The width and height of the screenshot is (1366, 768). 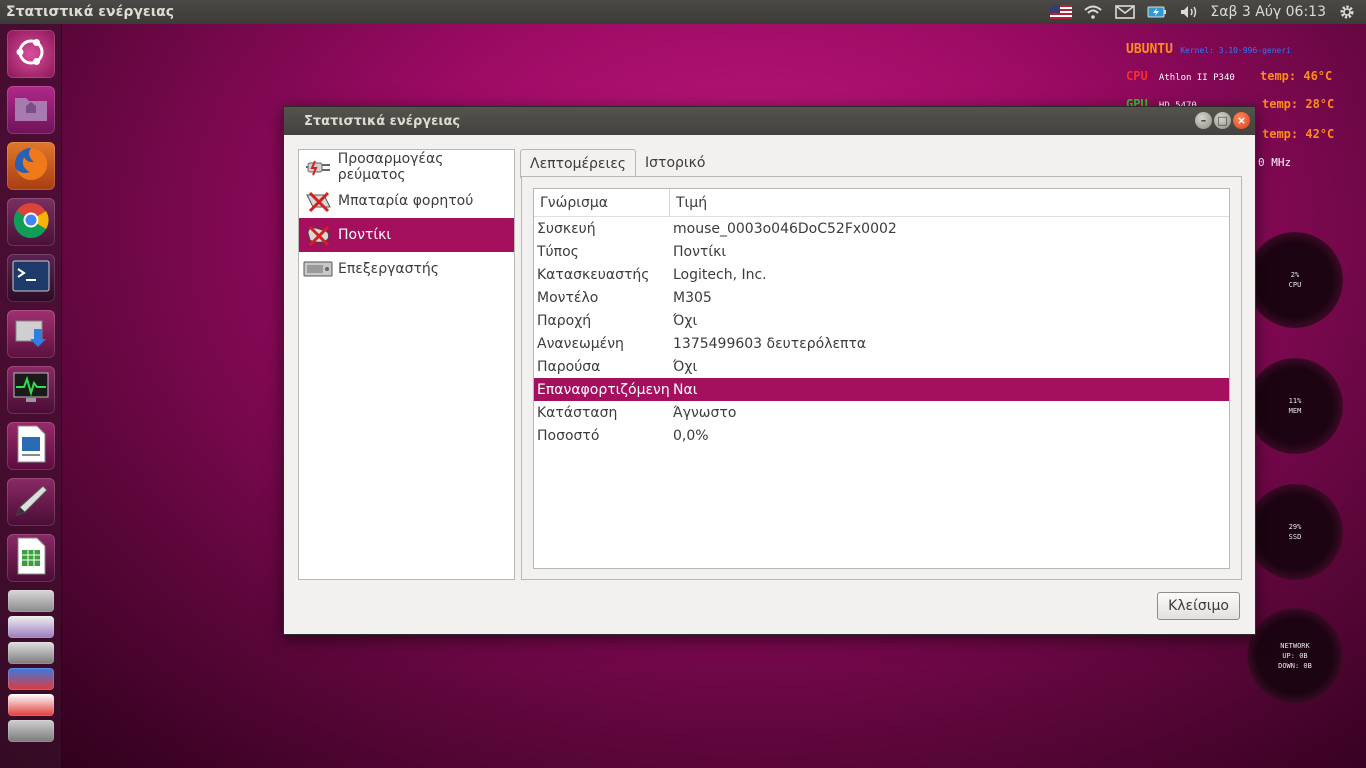 What do you see at coordinates (389, 269) in the screenshot?
I see `device-item-label: Επεξεργαστής` at bounding box center [389, 269].